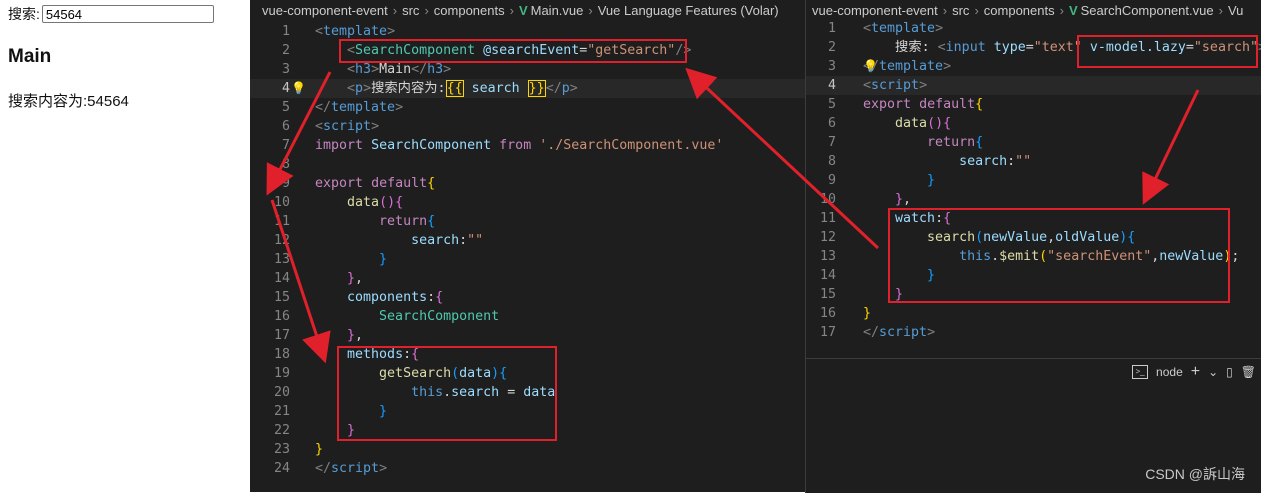 The width and height of the screenshot is (1261, 493). I want to click on breadcrumb-item: Vue Language Features (Volar), so click(688, 10).